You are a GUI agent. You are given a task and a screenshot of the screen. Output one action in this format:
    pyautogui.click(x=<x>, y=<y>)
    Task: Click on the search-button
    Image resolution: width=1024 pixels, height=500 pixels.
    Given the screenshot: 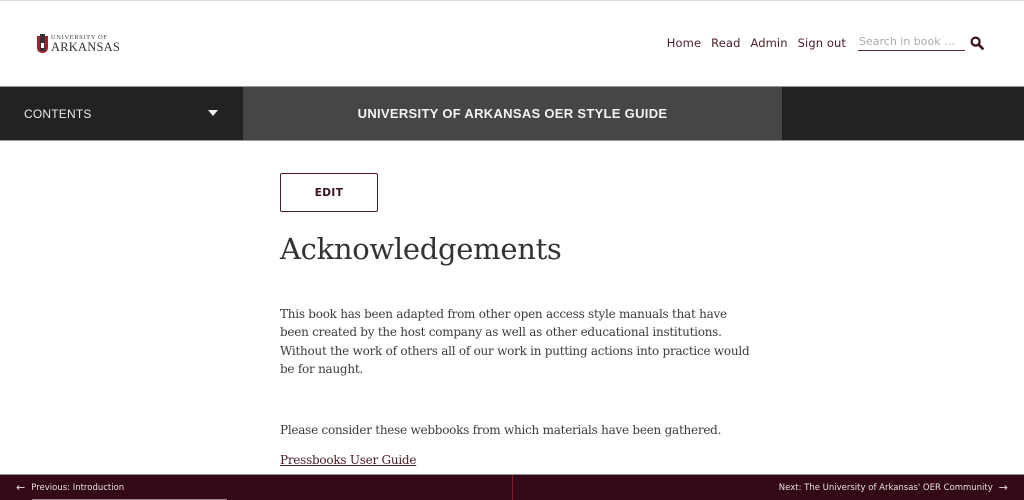 What is the action you would take?
    pyautogui.click(x=977, y=43)
    